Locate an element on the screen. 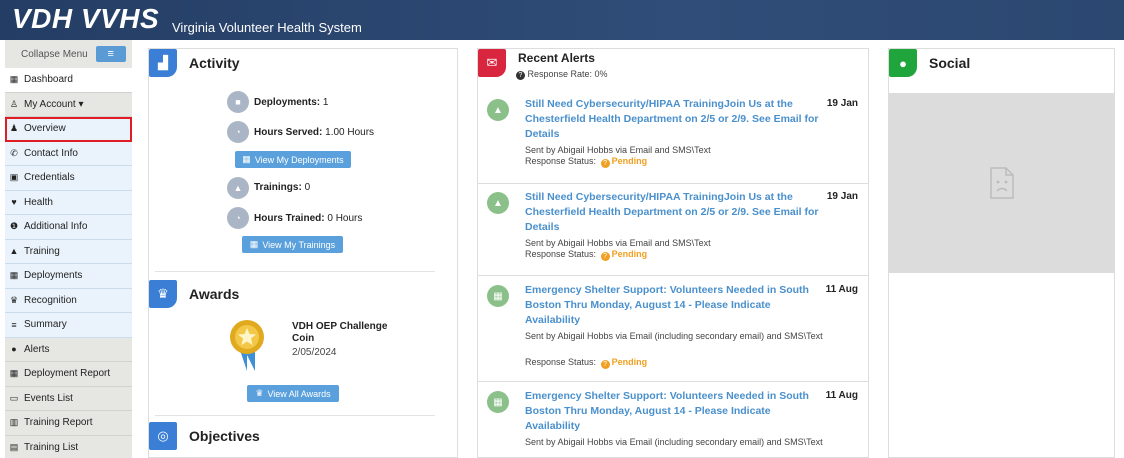 The width and height of the screenshot is (1124, 458). user-icon: ♙ is located at coordinates (14, 103).